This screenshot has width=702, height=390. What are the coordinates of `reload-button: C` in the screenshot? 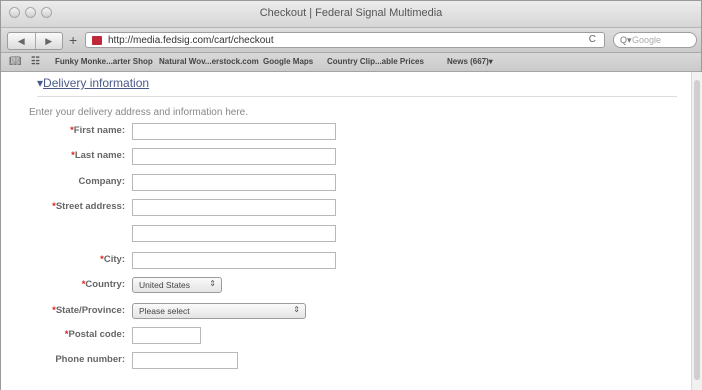 It's located at (592, 39).